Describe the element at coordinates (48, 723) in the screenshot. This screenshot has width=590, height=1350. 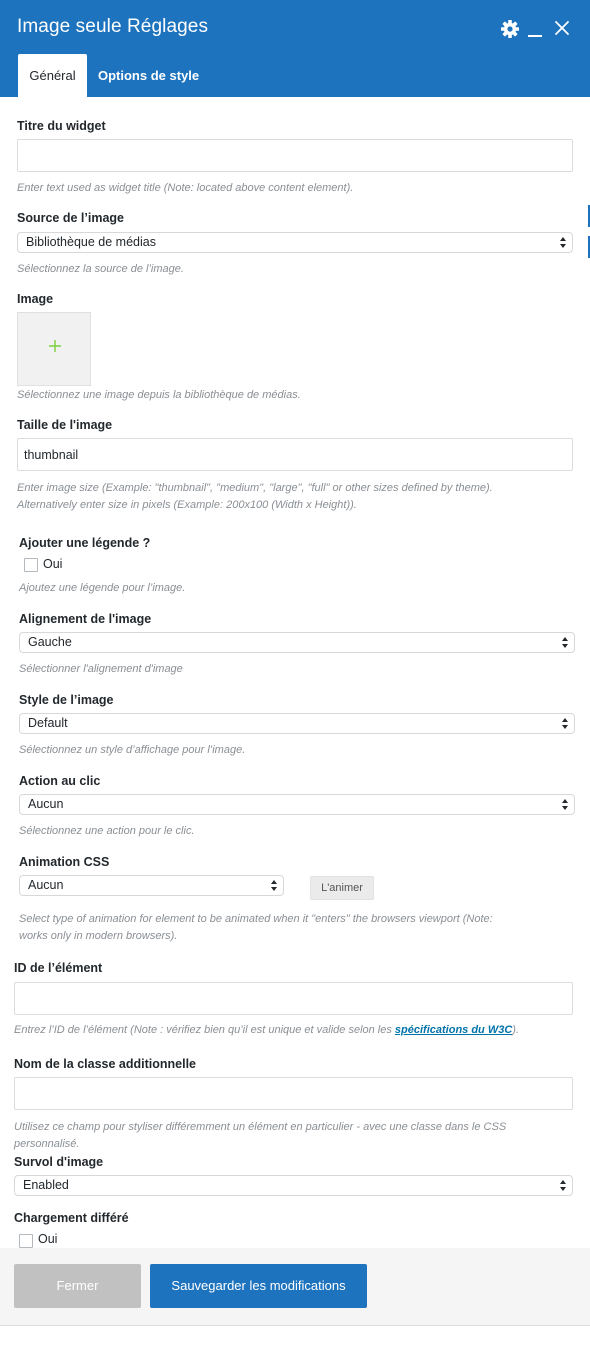
I see `image-style-value: Default` at that location.